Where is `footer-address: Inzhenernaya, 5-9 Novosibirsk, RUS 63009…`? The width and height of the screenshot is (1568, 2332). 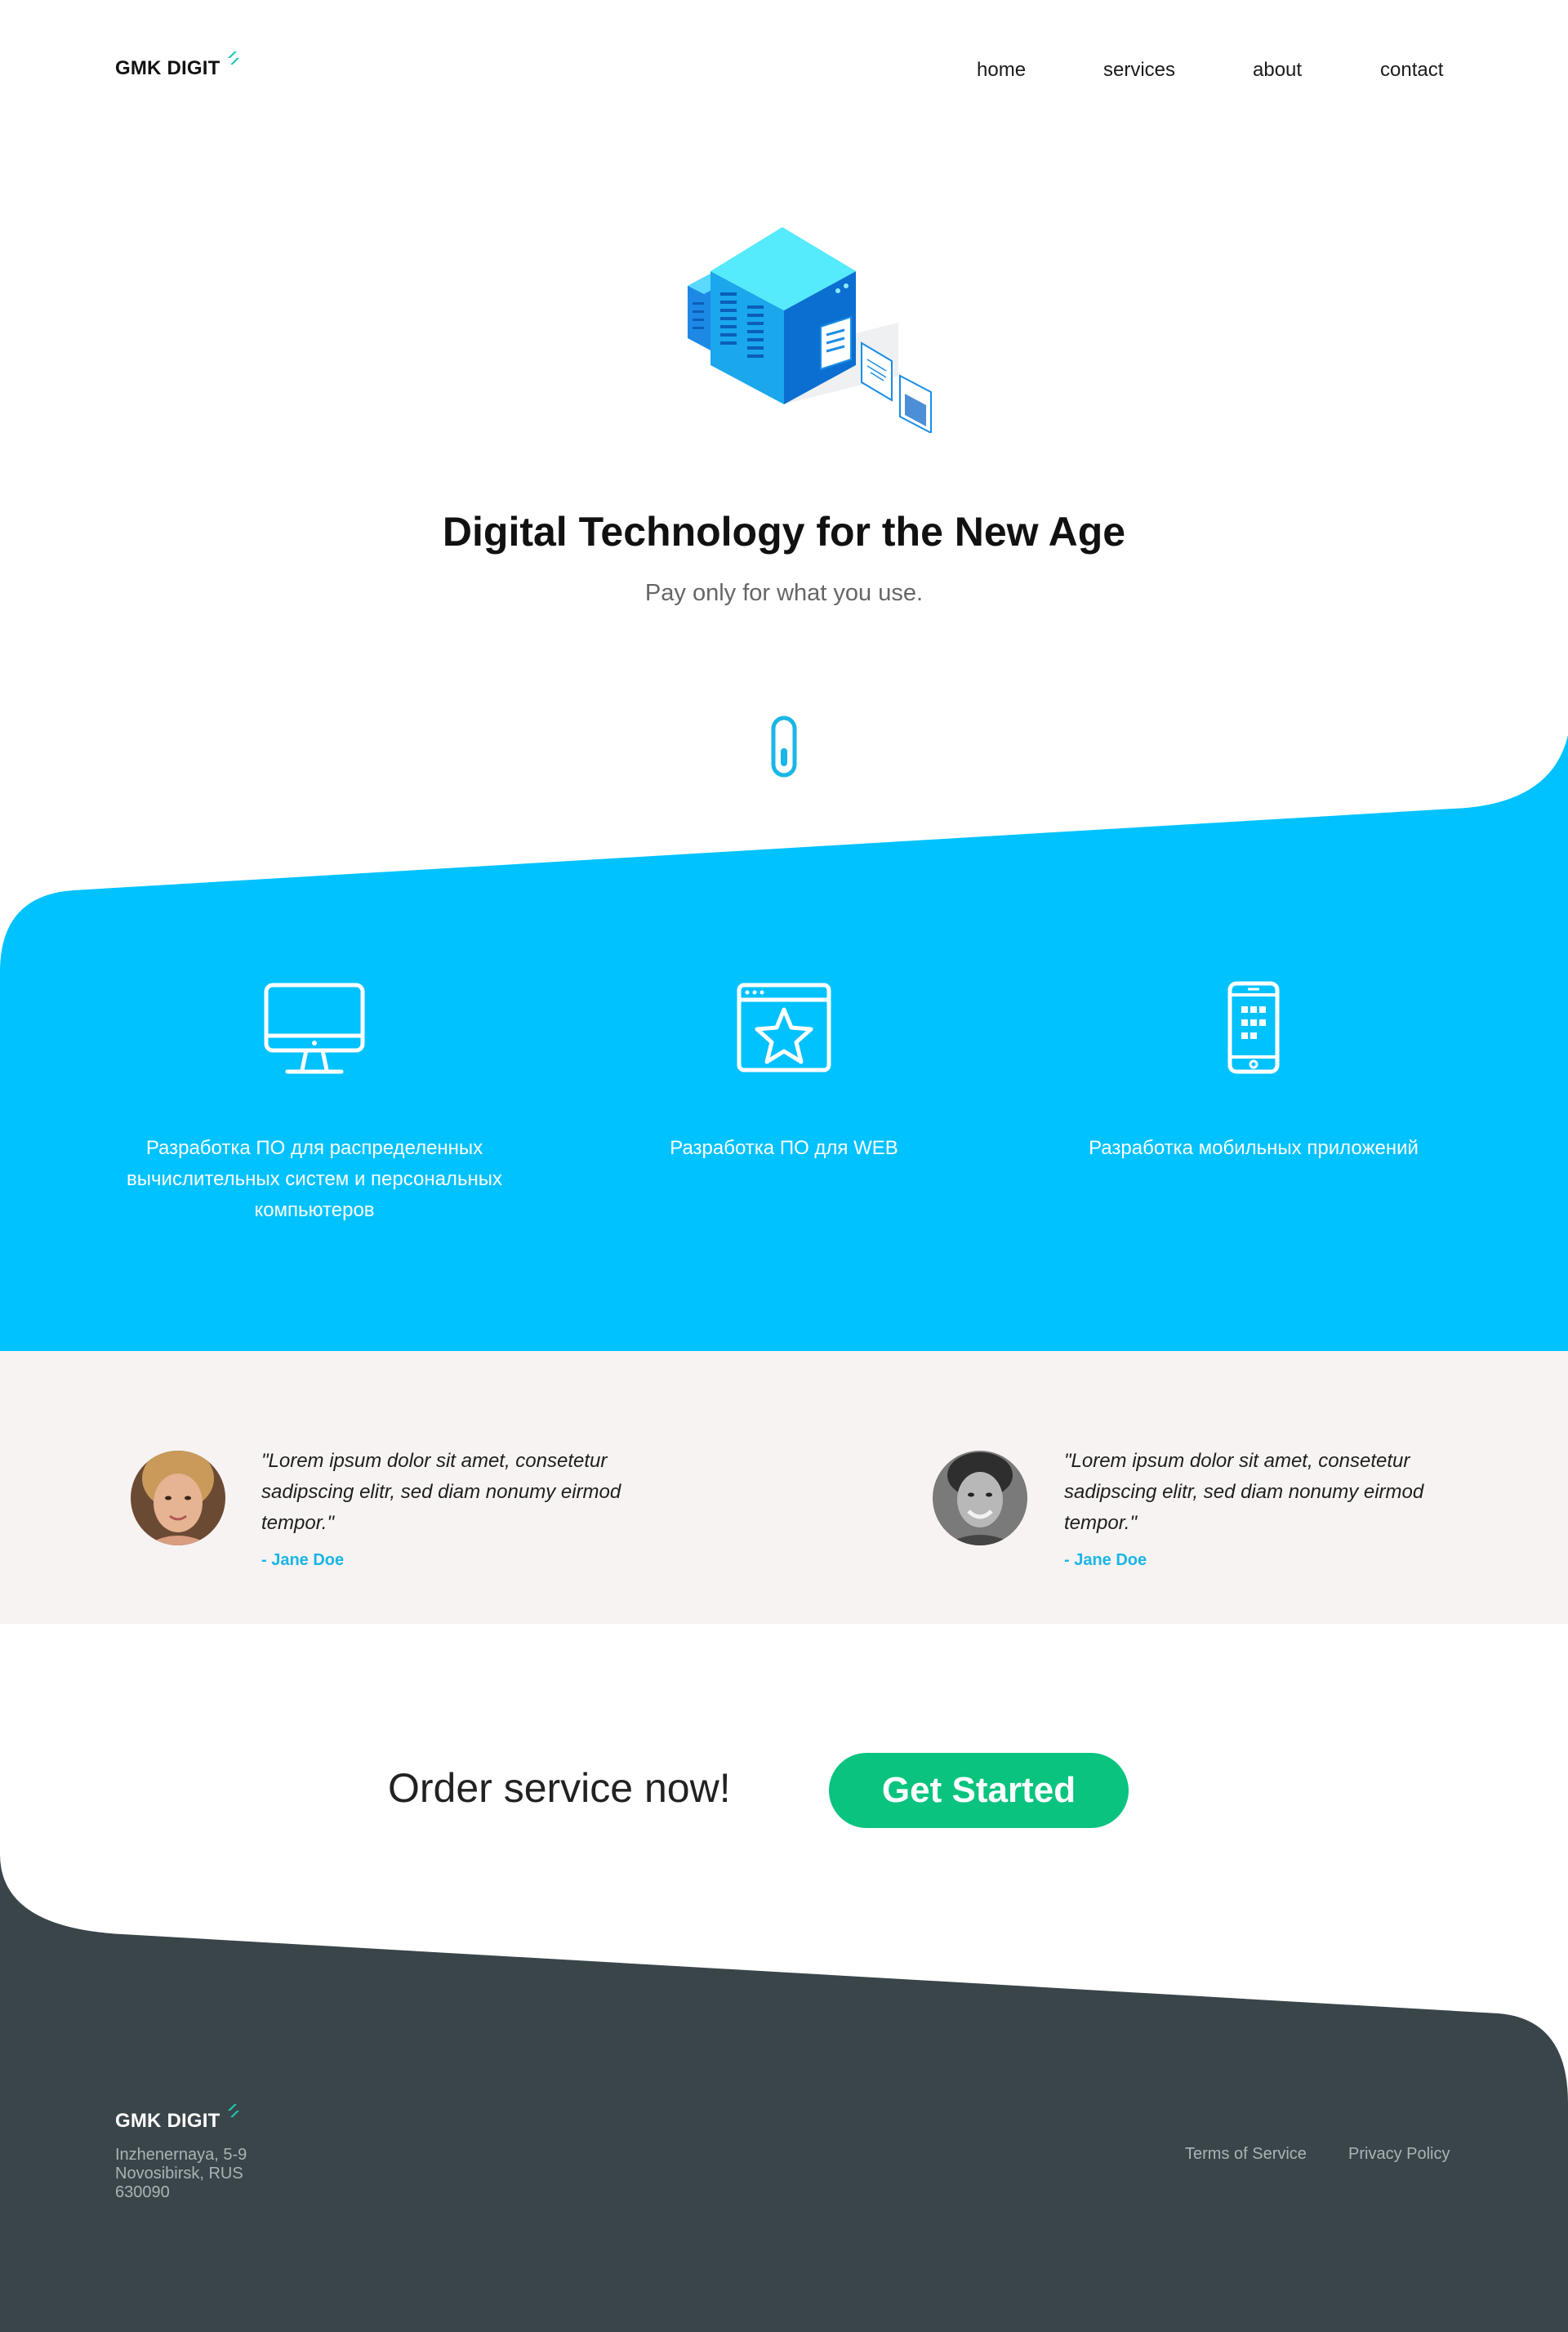 footer-address: Inzhenernaya, 5-9 Novosibirsk, RUS 63009… is located at coordinates (181, 2174).